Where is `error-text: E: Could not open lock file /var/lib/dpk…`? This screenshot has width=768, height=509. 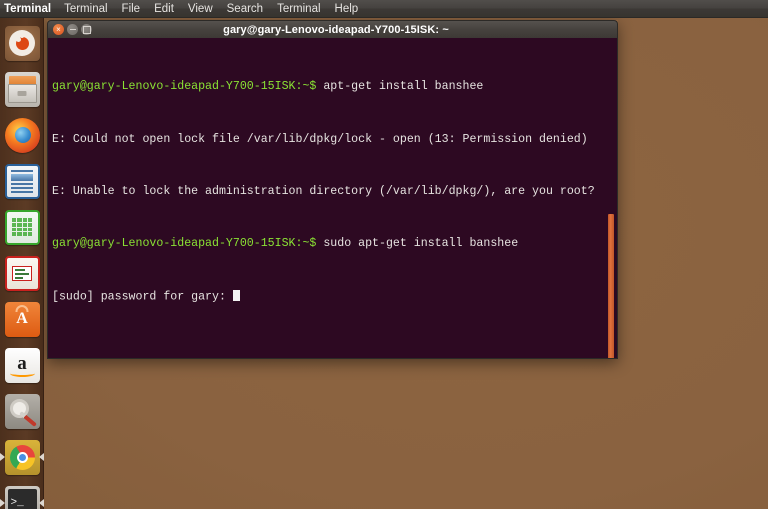 error-text: E: Could not open lock file /var/lib/dpk… is located at coordinates (320, 139).